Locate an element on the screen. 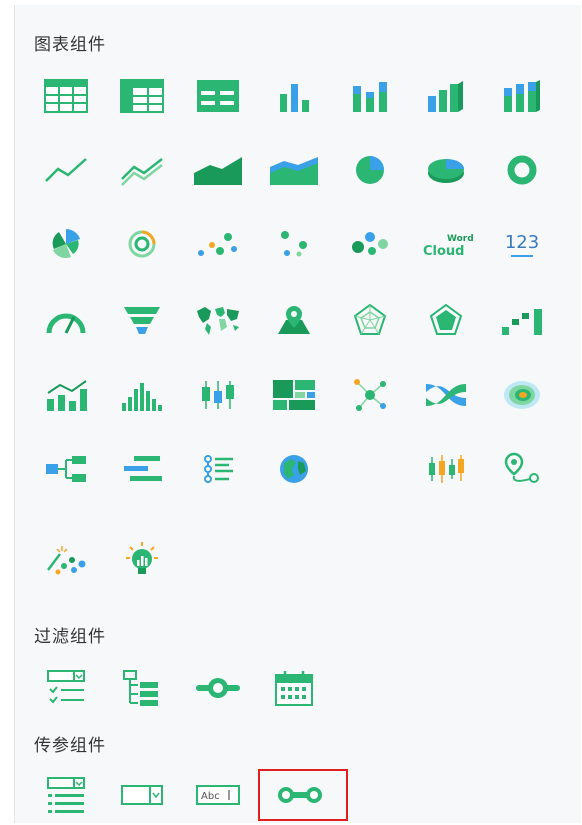 This screenshot has height=825, width=582. map-pin-icon is located at coordinates (294, 320).